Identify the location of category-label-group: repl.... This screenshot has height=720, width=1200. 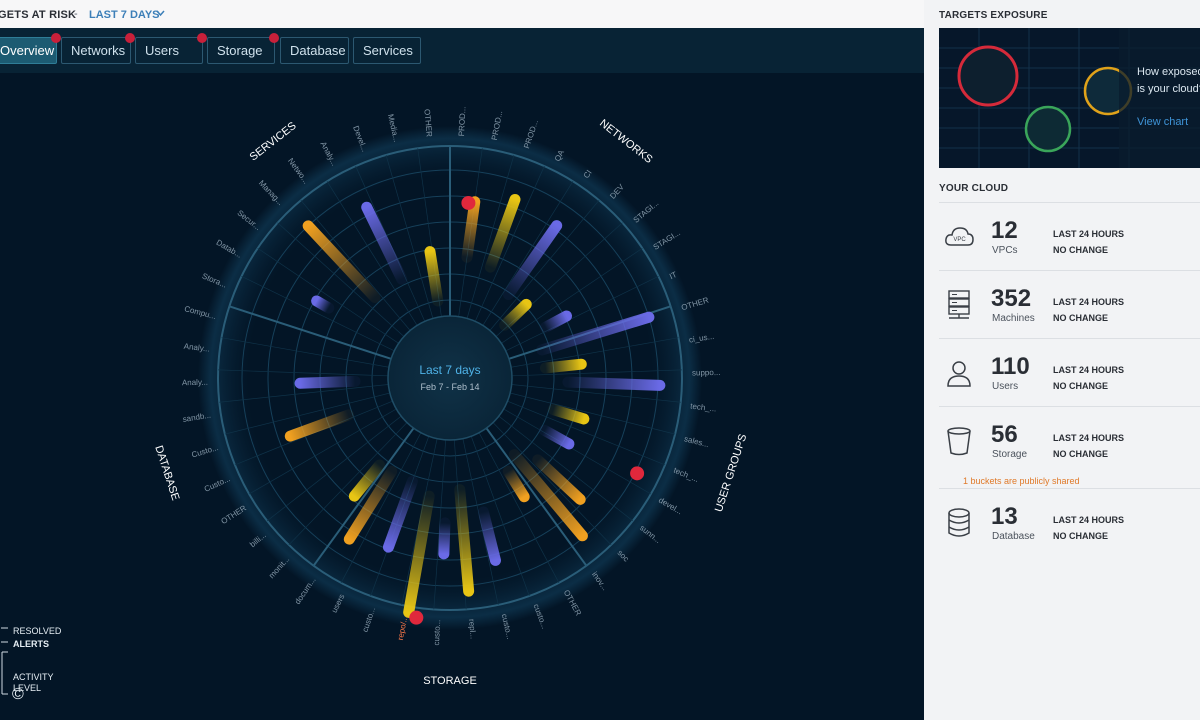
(472, 629).